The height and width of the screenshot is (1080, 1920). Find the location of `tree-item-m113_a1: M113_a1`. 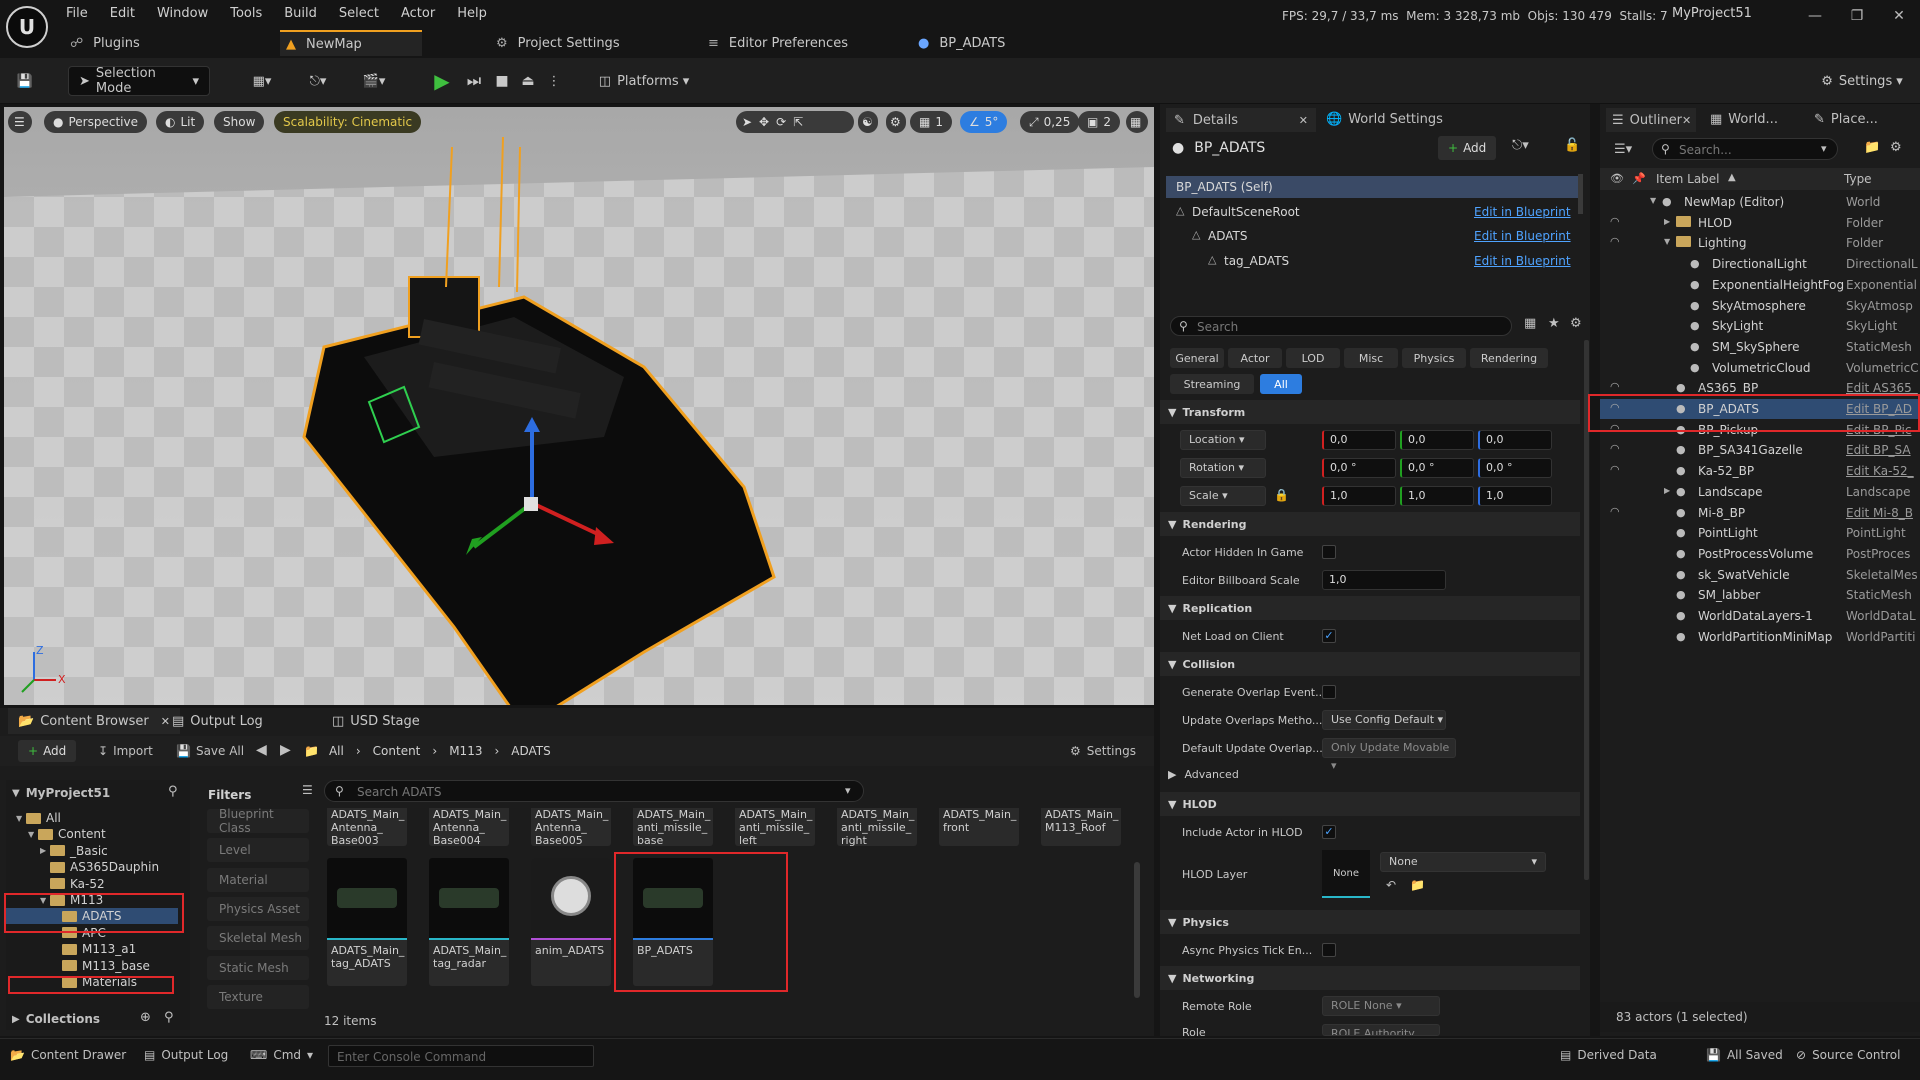

tree-item-m113_a1: M113_a1 is located at coordinates (92, 949).